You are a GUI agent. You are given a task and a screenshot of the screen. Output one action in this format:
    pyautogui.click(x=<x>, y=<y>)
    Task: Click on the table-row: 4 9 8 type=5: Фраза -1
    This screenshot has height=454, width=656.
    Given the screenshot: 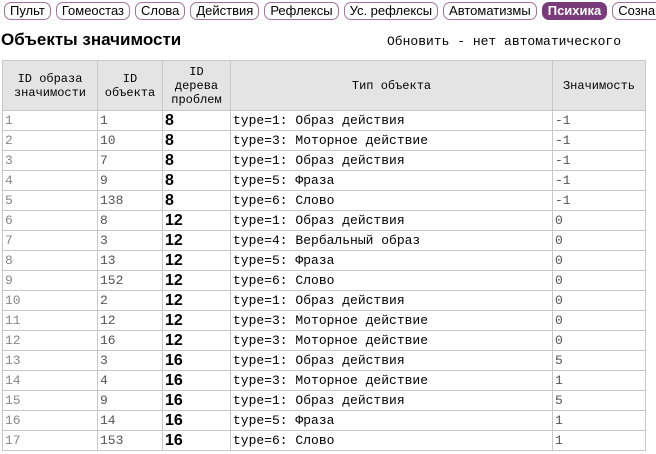 What is the action you would take?
    pyautogui.click(x=324, y=180)
    